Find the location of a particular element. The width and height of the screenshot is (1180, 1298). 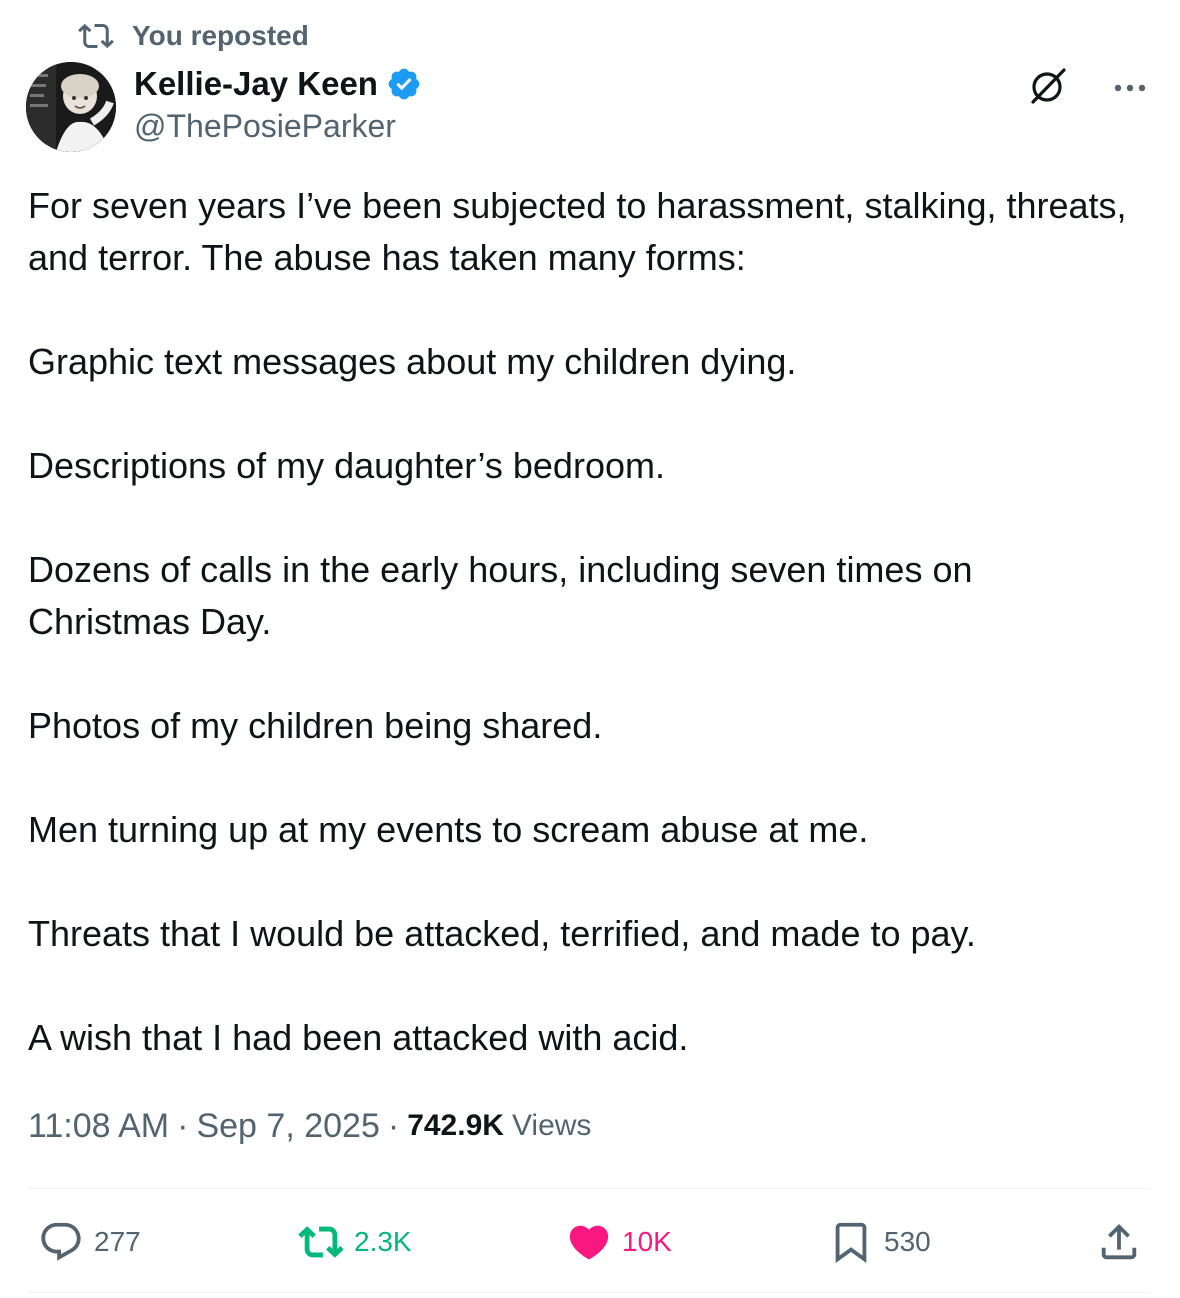

grok-icon is located at coordinates (1048, 86).